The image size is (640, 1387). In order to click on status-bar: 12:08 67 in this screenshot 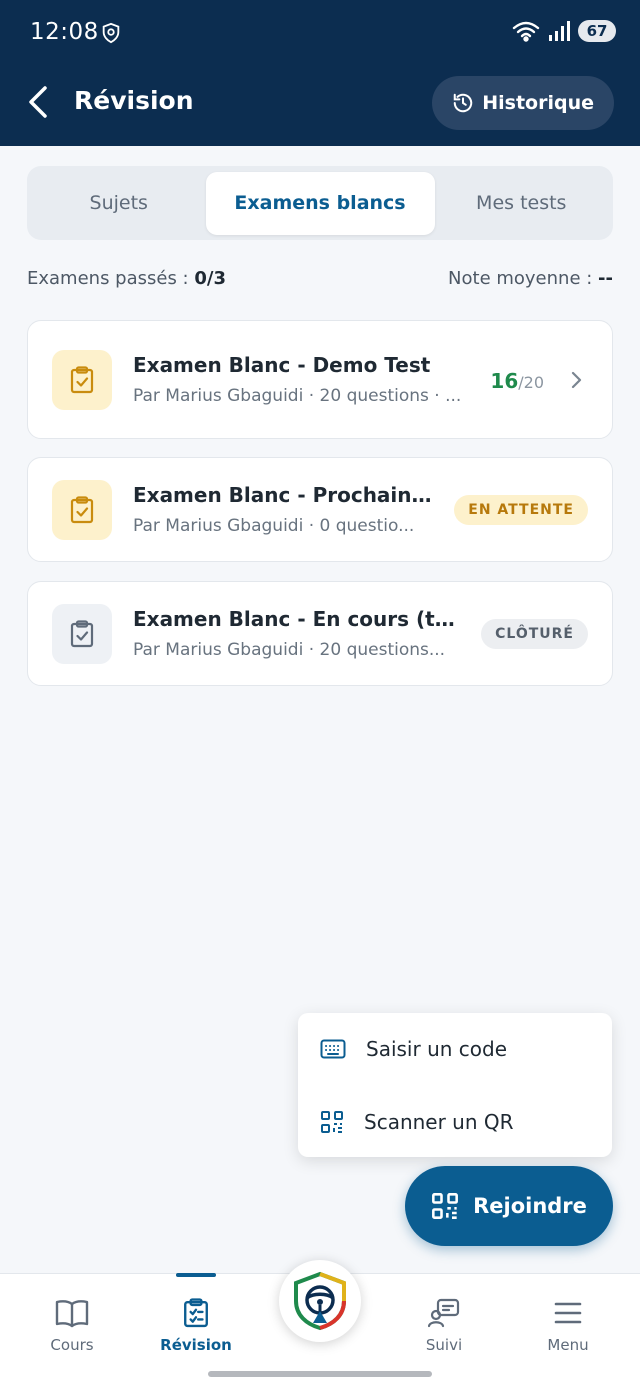, I will do `click(320, 33)`.